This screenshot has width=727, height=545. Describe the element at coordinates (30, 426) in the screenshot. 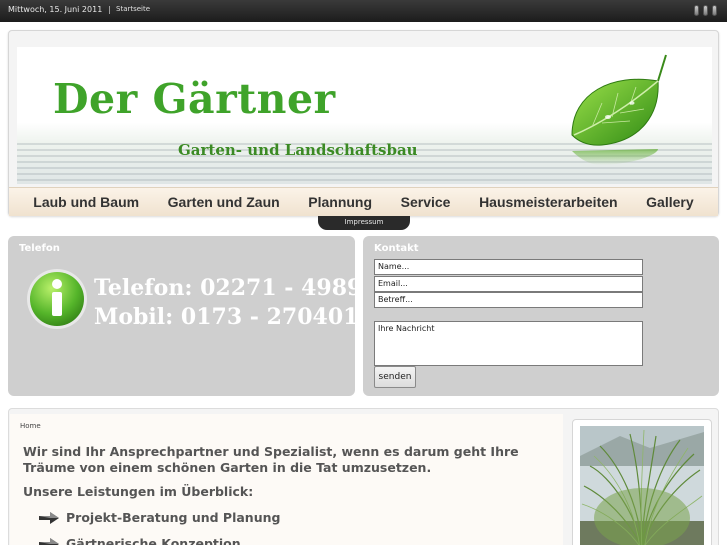

I see `breadcrumb-home: Home` at that location.